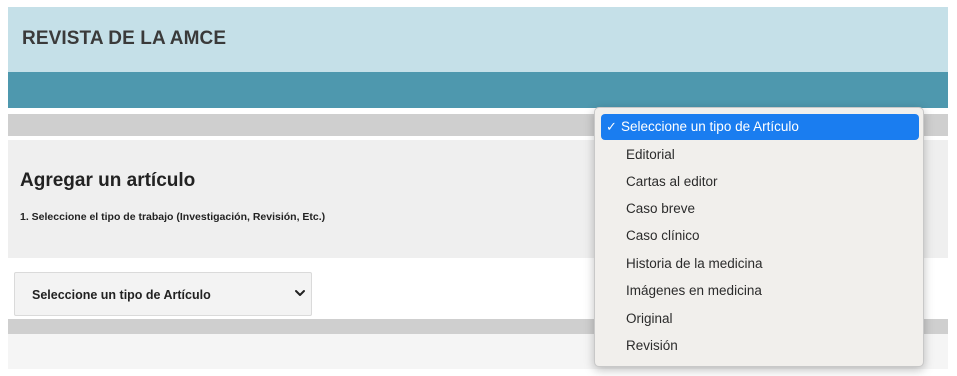 The image size is (957, 376). Describe the element at coordinates (760, 127) in the screenshot. I see `option-seleccione-tipo: ✓ Seleccione un tipo de Artículo` at that location.